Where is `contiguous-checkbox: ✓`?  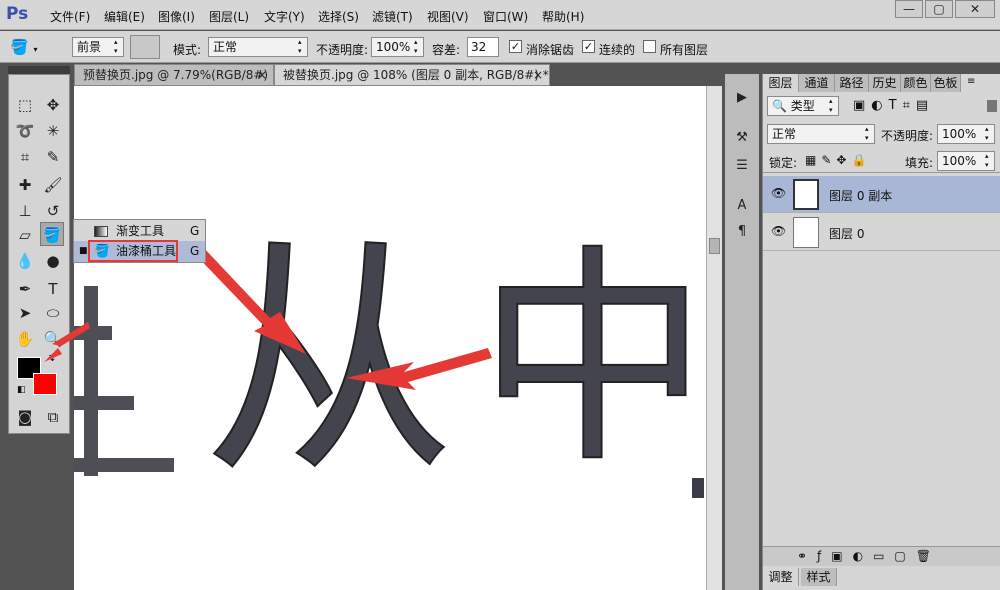
contiguous-checkbox: ✓ is located at coordinates (588, 46).